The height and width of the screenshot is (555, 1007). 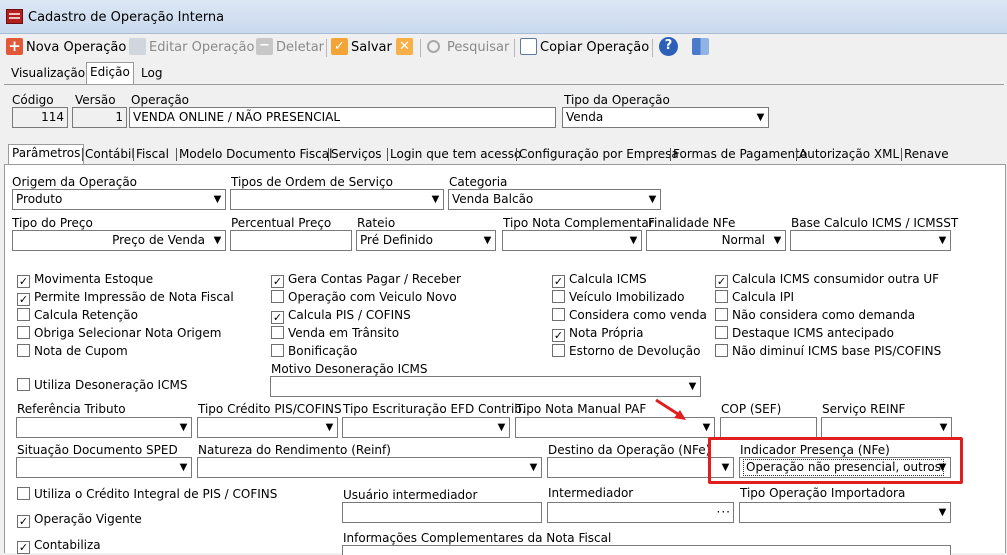 I want to click on new-operation-button: + Nova Operação, so click(x=66, y=47).